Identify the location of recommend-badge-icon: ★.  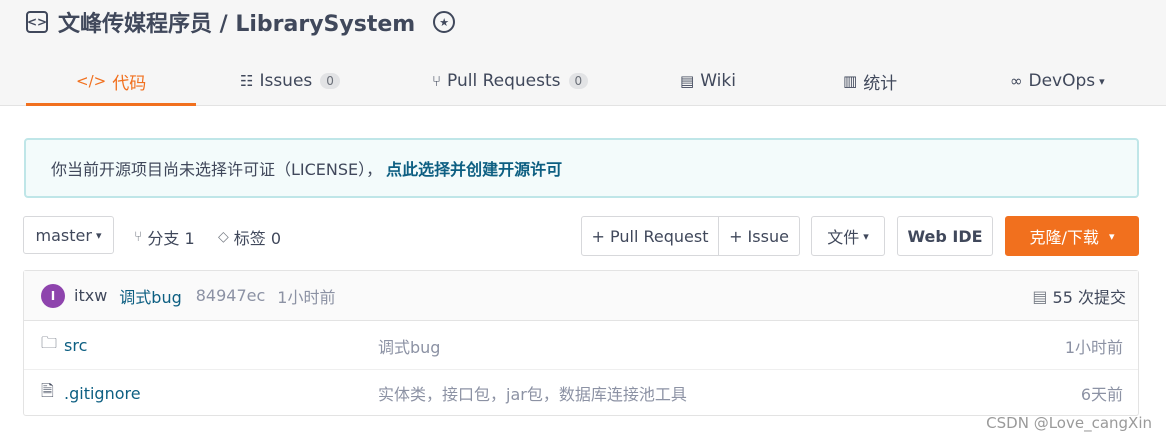
(444, 22).